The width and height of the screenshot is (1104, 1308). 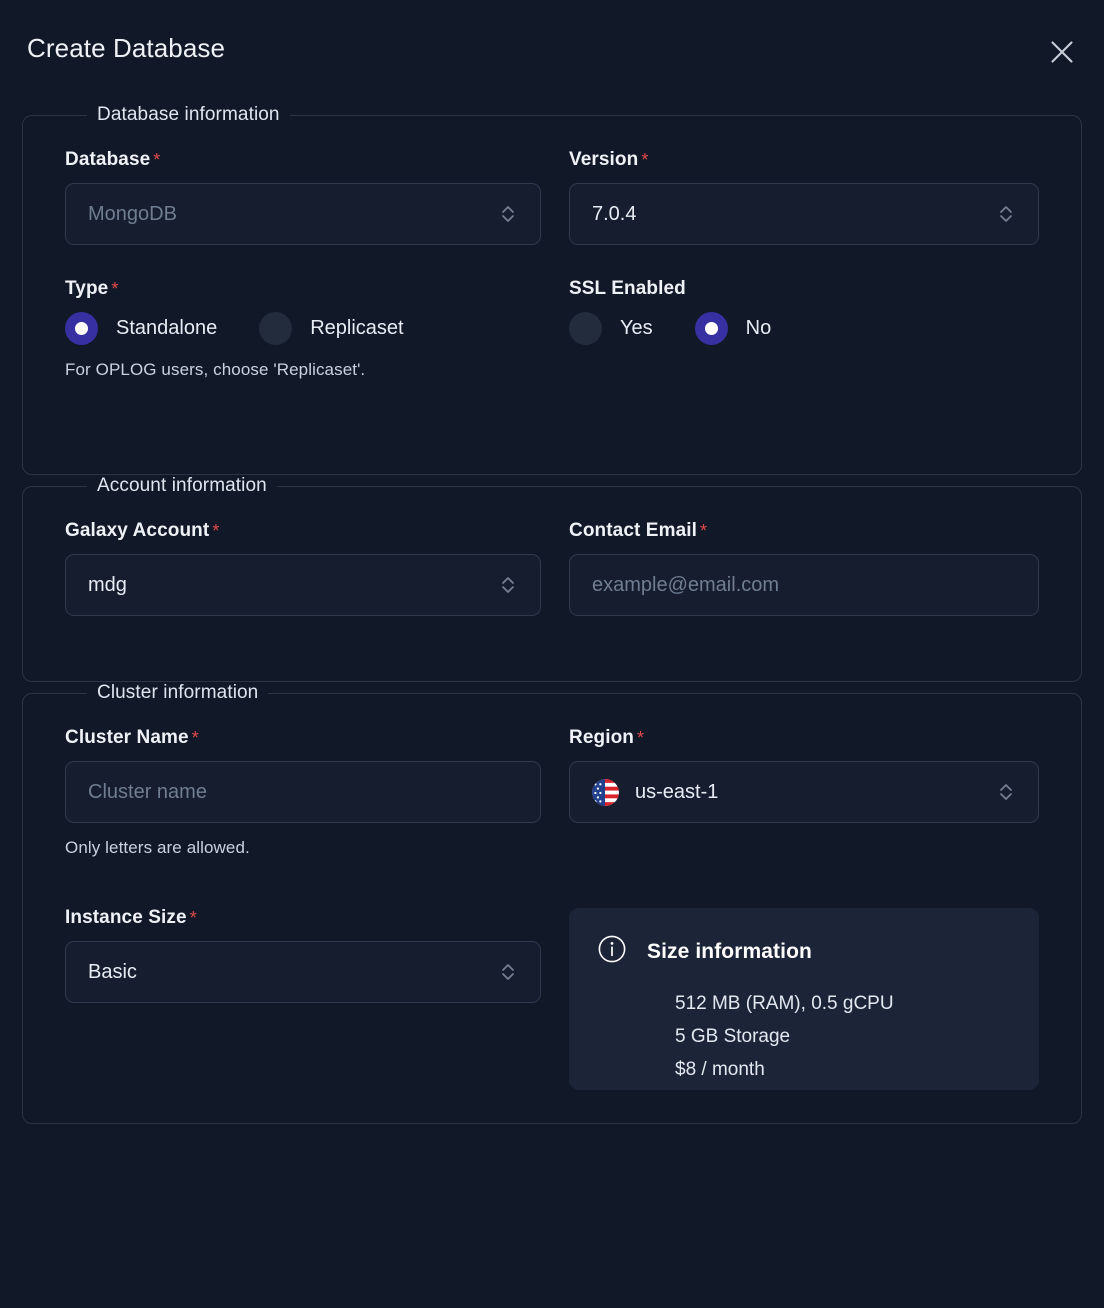 What do you see at coordinates (720, 1070) in the screenshot?
I see `size-information-line-price: $8 / month` at bounding box center [720, 1070].